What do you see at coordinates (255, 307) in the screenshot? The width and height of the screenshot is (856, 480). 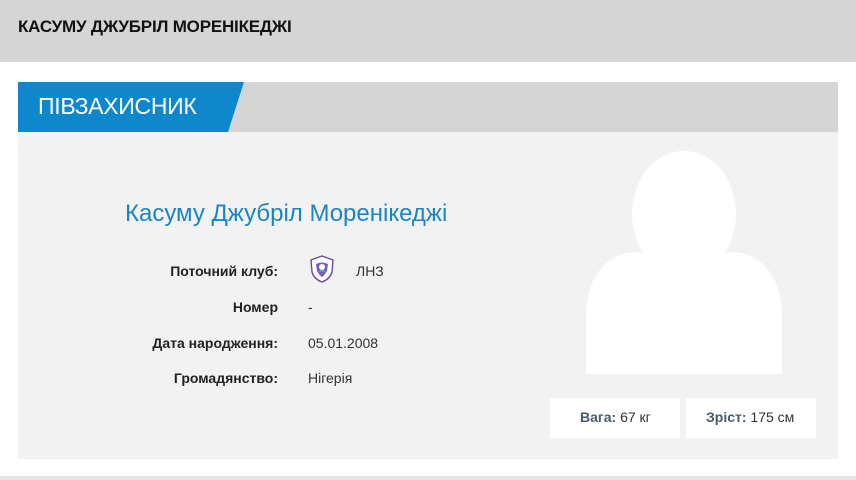 I see `number-label: Номер` at bounding box center [255, 307].